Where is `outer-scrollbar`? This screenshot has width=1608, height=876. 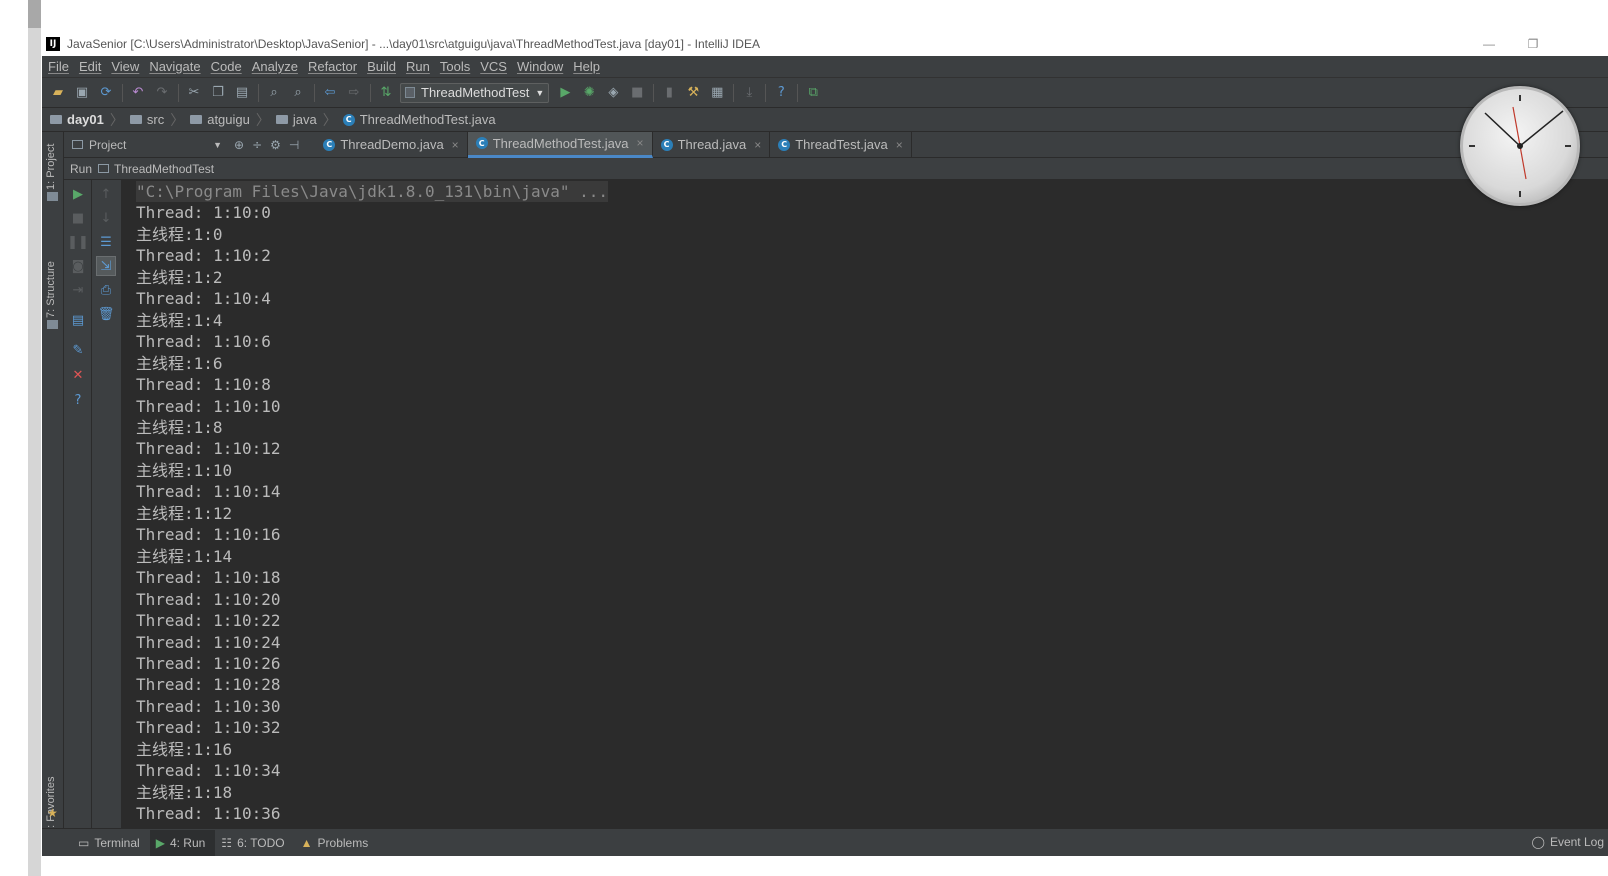
outer-scrollbar is located at coordinates (34, 438).